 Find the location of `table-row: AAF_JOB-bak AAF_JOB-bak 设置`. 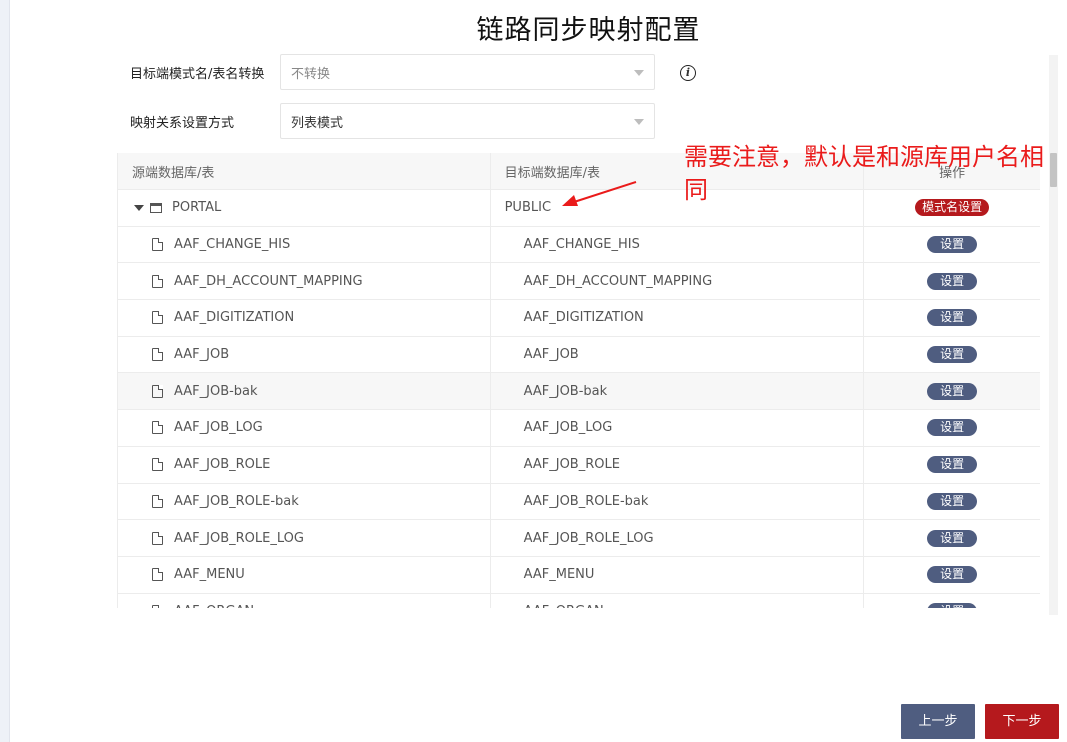

table-row: AAF_JOB-bak AAF_JOB-bak 设置 is located at coordinates (579, 392).